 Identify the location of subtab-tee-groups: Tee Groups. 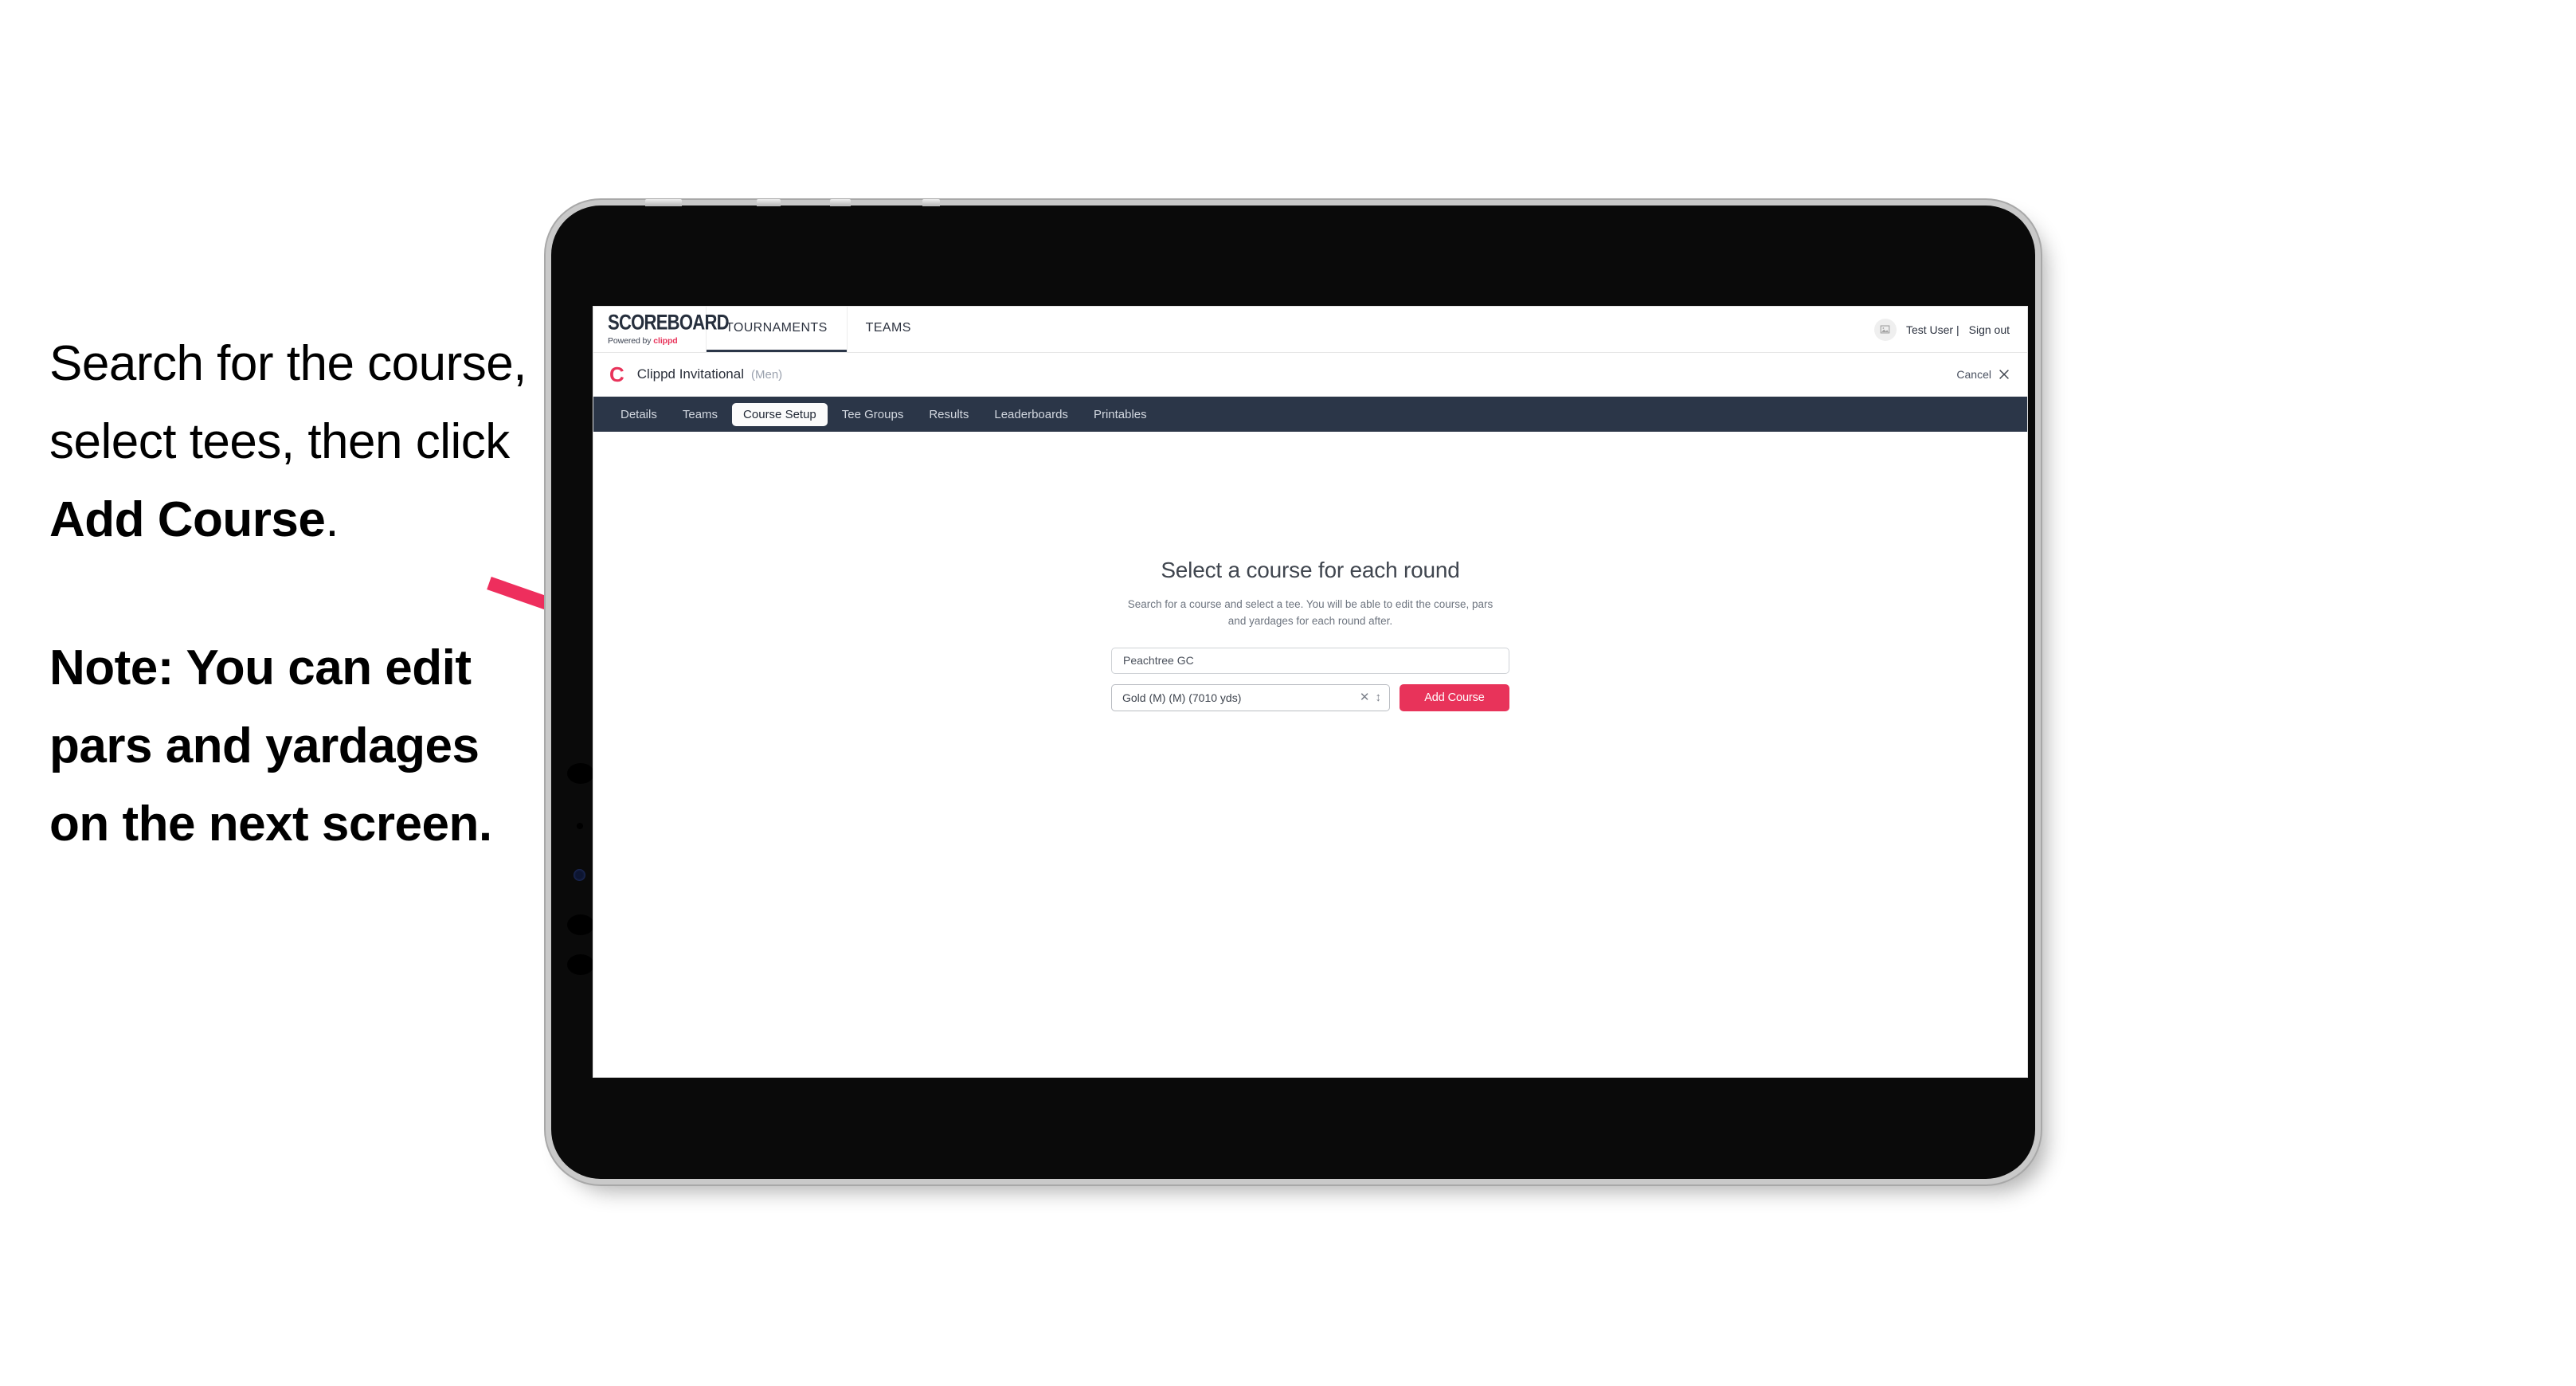
(873, 414).